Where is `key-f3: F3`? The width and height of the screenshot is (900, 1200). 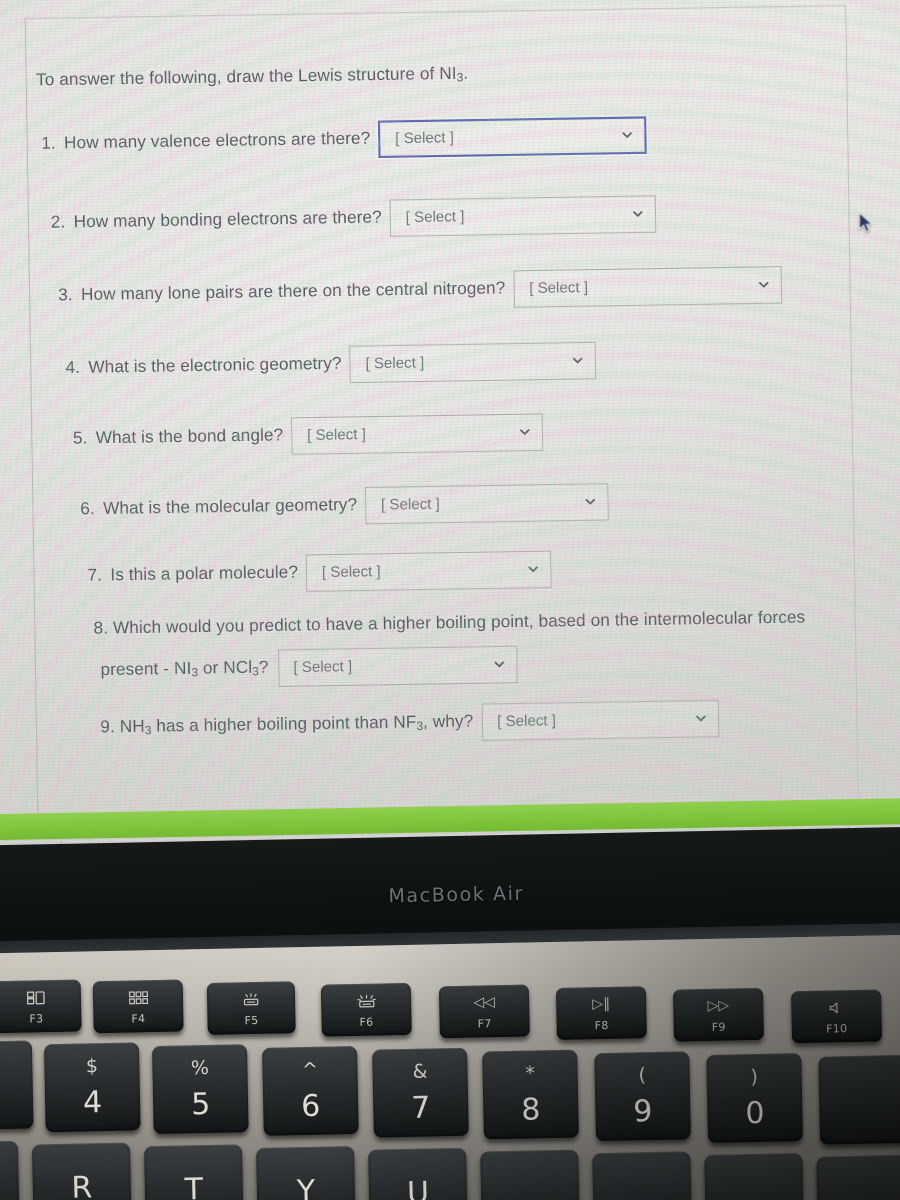
key-f3: F3 is located at coordinates (41, 1006).